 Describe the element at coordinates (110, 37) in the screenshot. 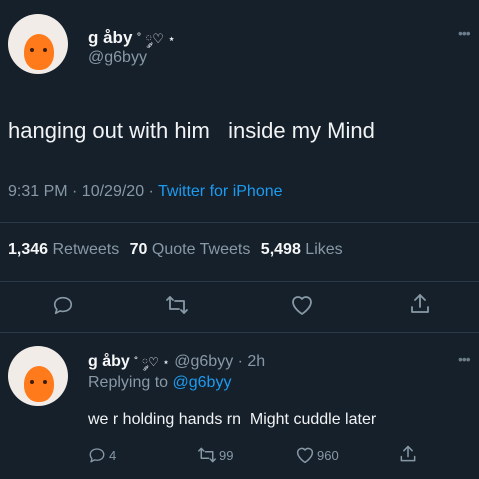

I see `display-name: g åby` at that location.